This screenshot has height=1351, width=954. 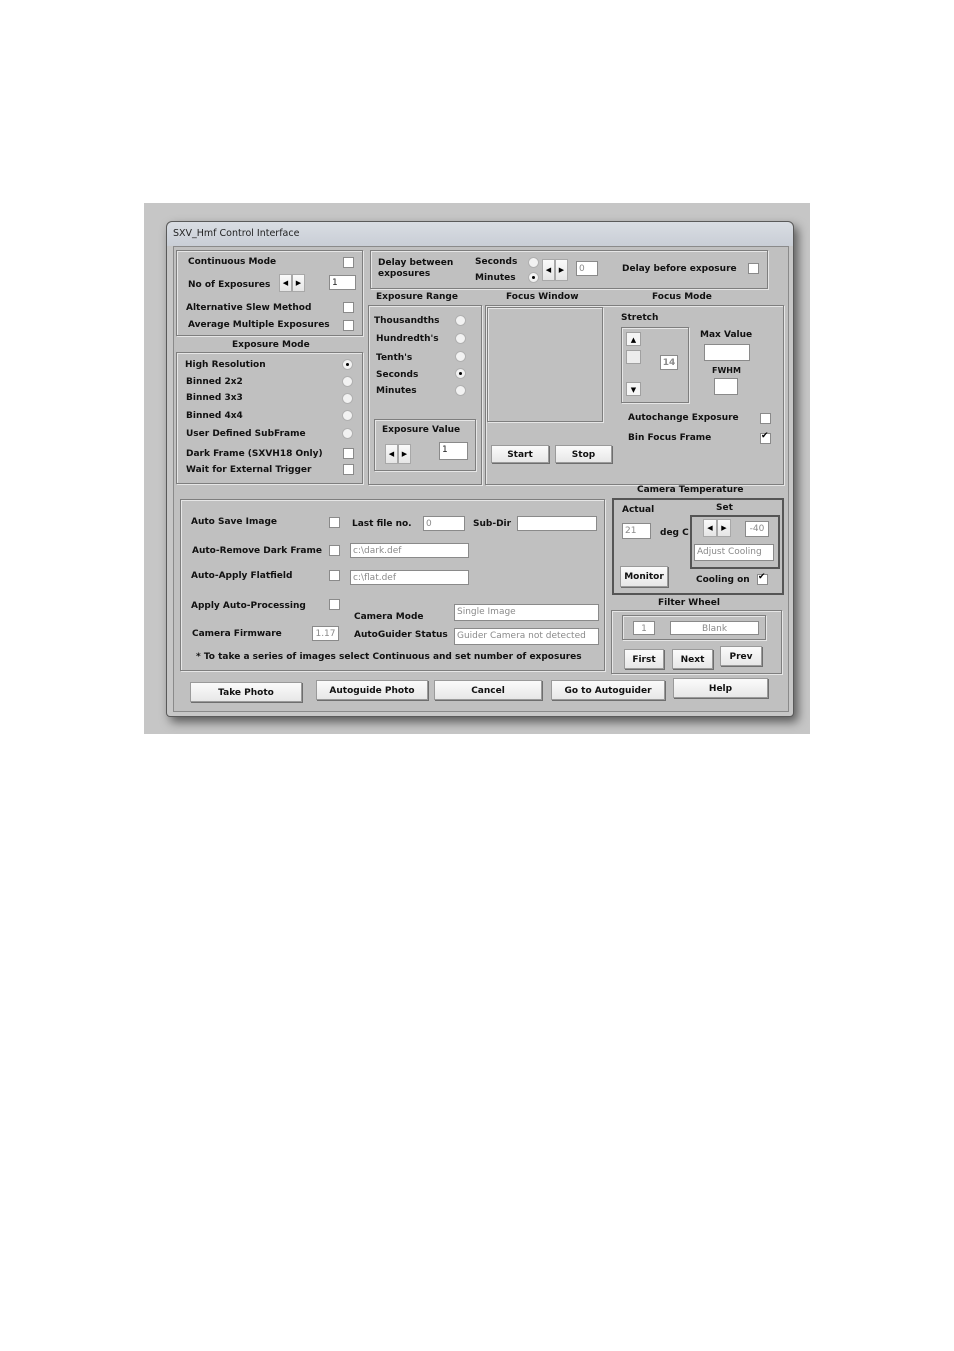 What do you see at coordinates (460, 338) in the screenshot?
I see `range-hundredths-radio` at bounding box center [460, 338].